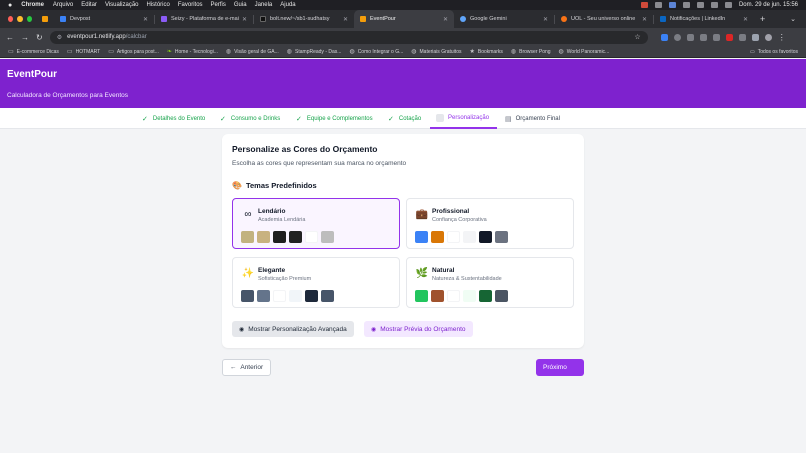  I want to click on tab-label: Google Gemini, so click(488, 19).